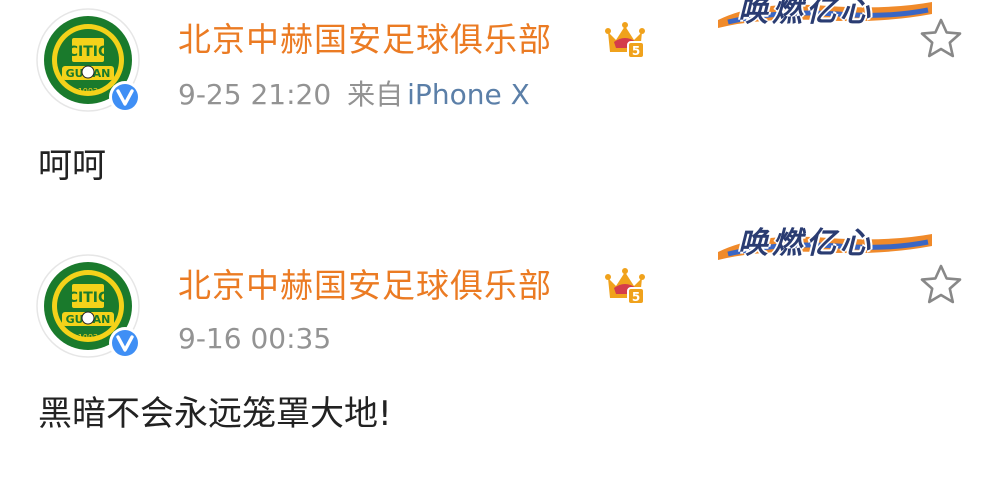 The width and height of the screenshot is (1000, 491). I want to click on post-meta: 9-25 21:20 来自 iPhone X, so click(354, 95).